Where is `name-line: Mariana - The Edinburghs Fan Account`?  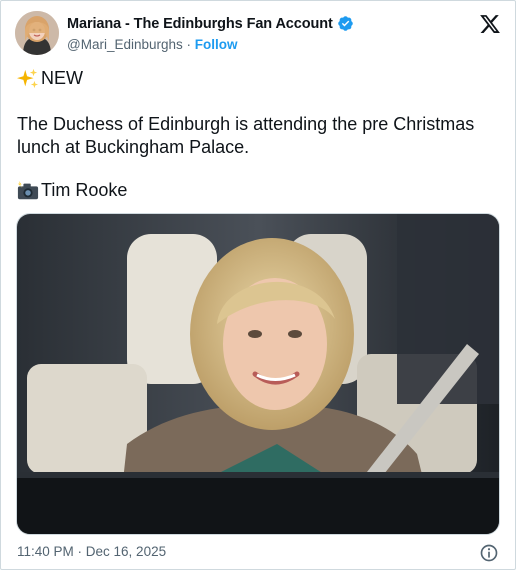 name-line: Mariana - The Edinburghs Fan Account is located at coordinates (210, 23).